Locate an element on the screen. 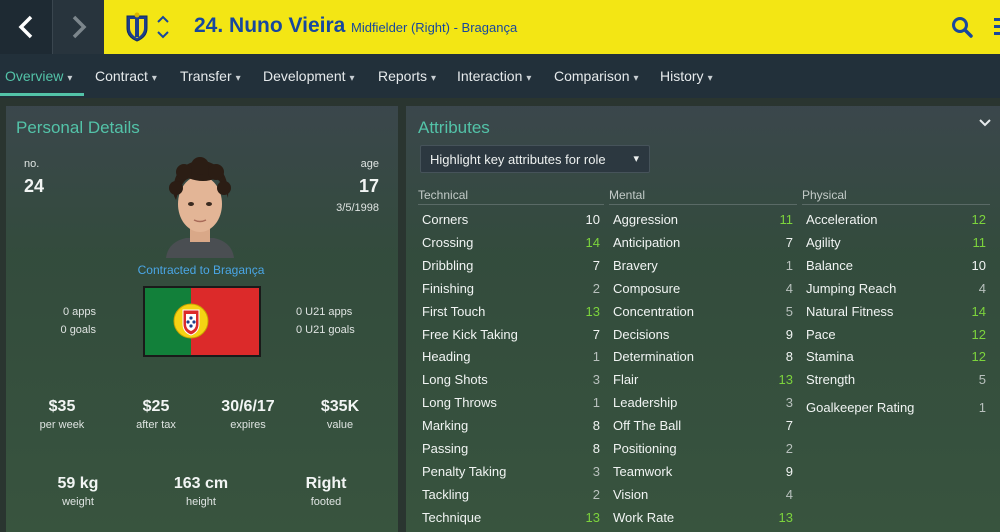 Image resolution: width=1000 pixels, height=532 pixels. tab-label: Contract is located at coordinates (121, 76).